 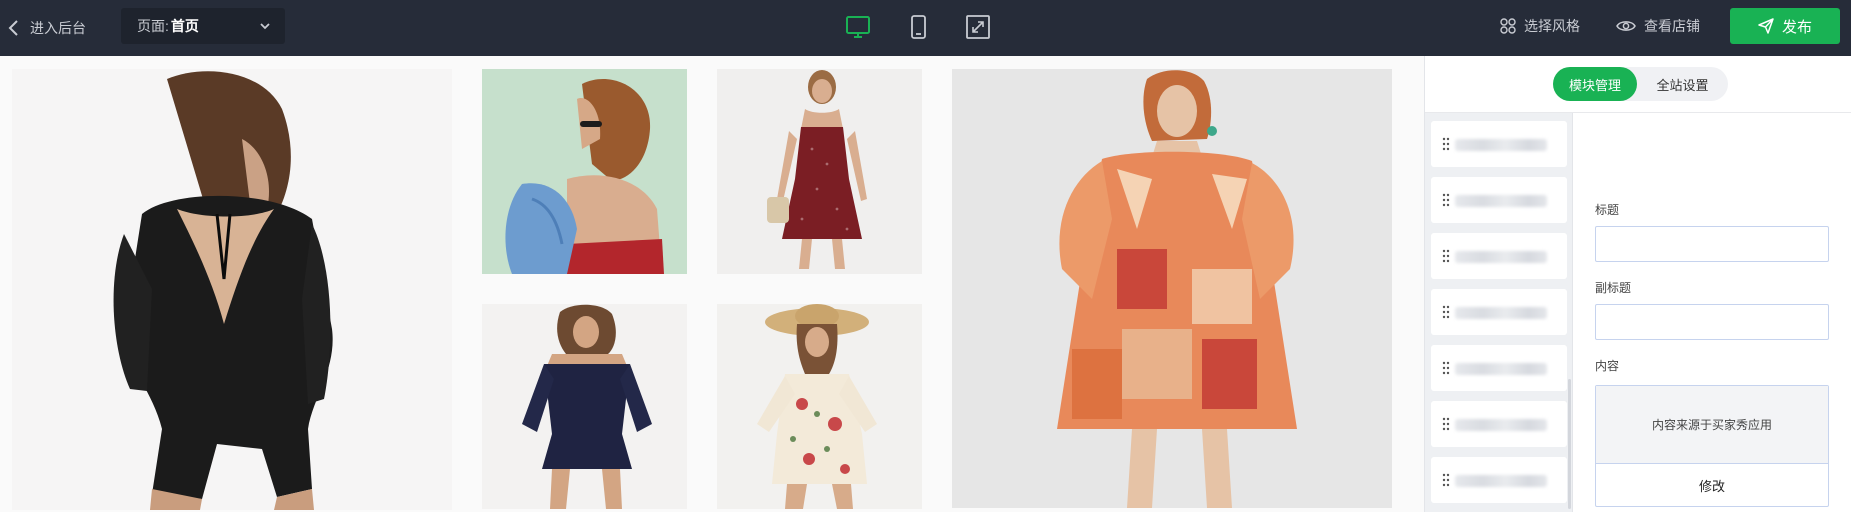 I want to click on module-form: 标题 副标题 内容 内容来源于买家秀应用 修改, so click(x=1711, y=312).